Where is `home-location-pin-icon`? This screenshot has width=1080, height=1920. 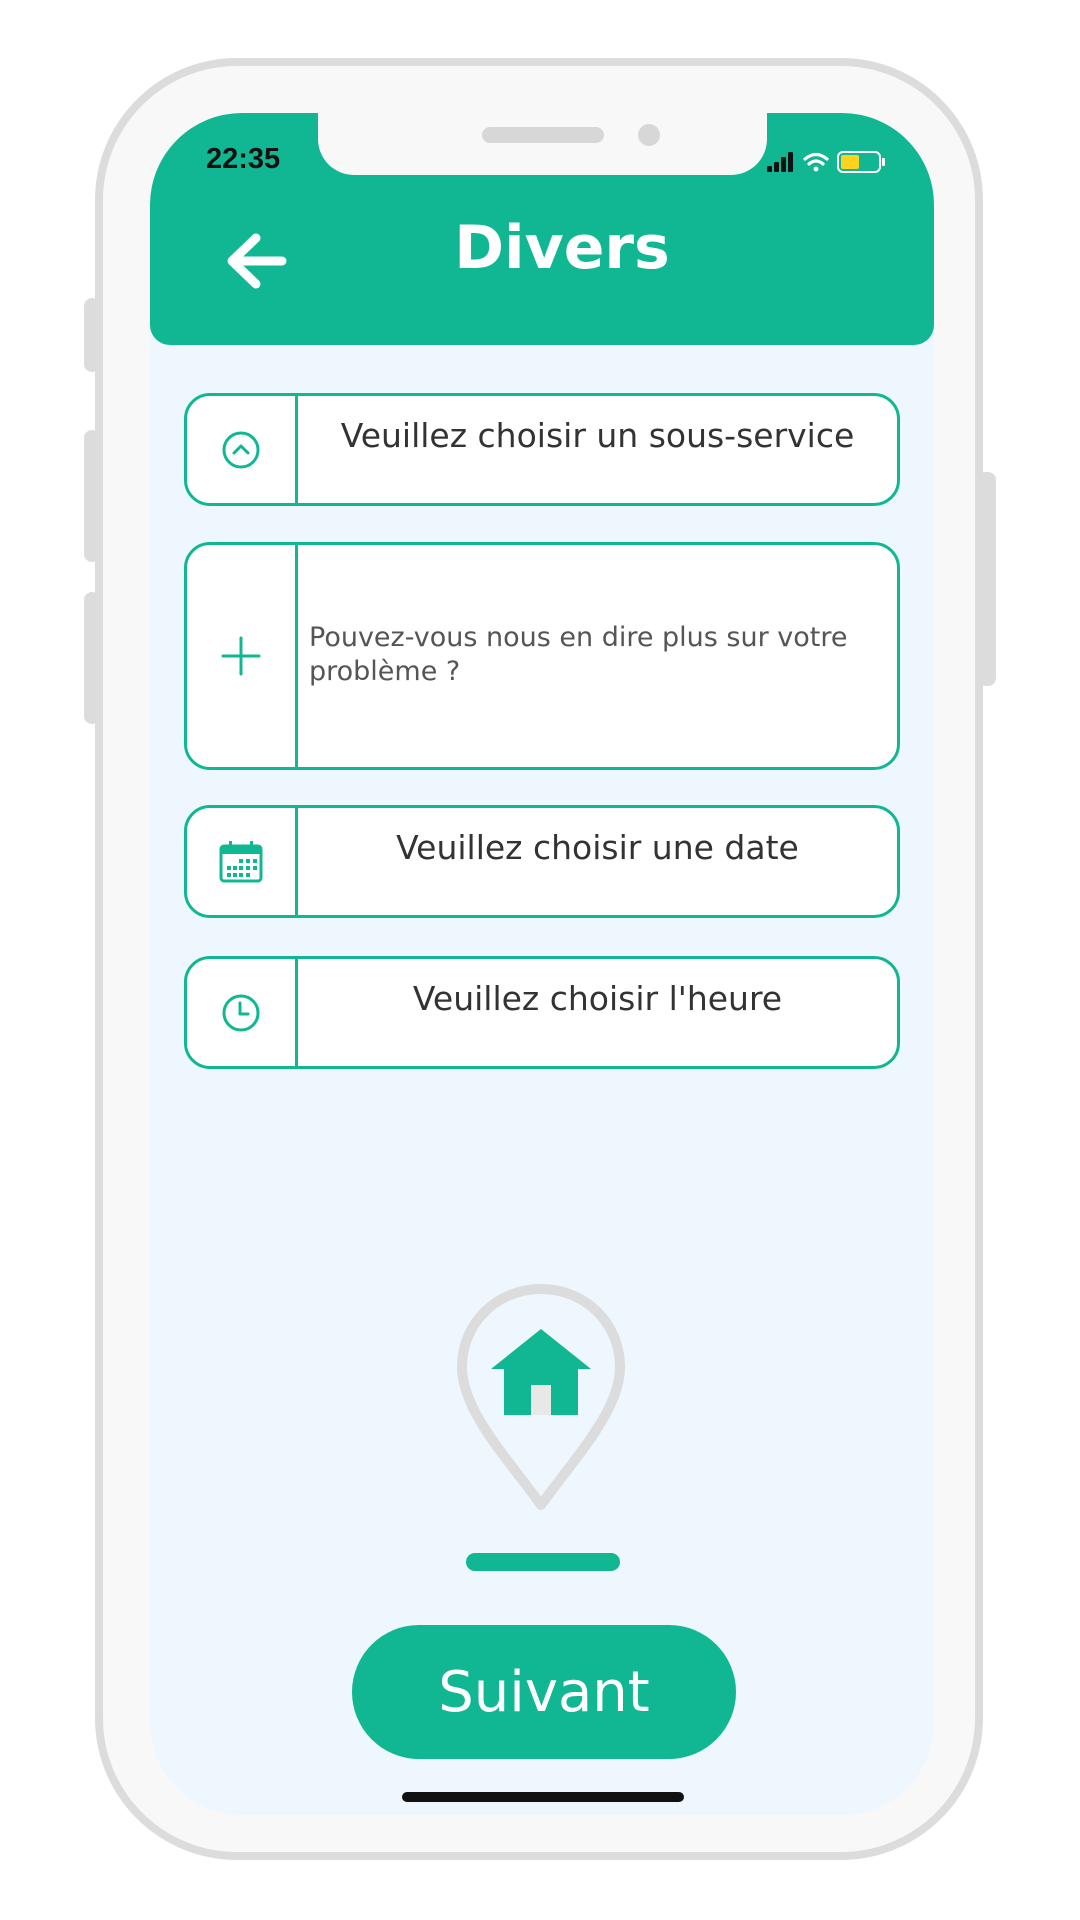 home-location-pin-icon is located at coordinates (541, 1397).